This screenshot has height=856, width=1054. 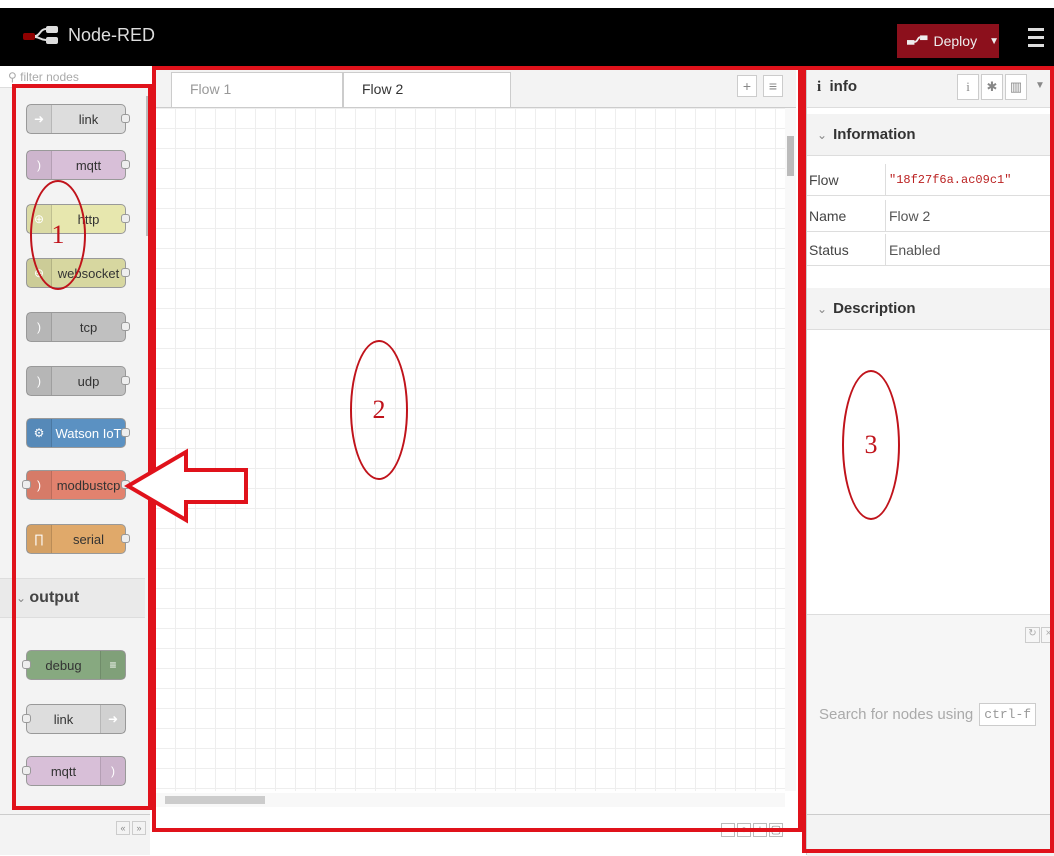 I want to click on arrow-pointing-to-modbustcp, so click(x=186, y=486).